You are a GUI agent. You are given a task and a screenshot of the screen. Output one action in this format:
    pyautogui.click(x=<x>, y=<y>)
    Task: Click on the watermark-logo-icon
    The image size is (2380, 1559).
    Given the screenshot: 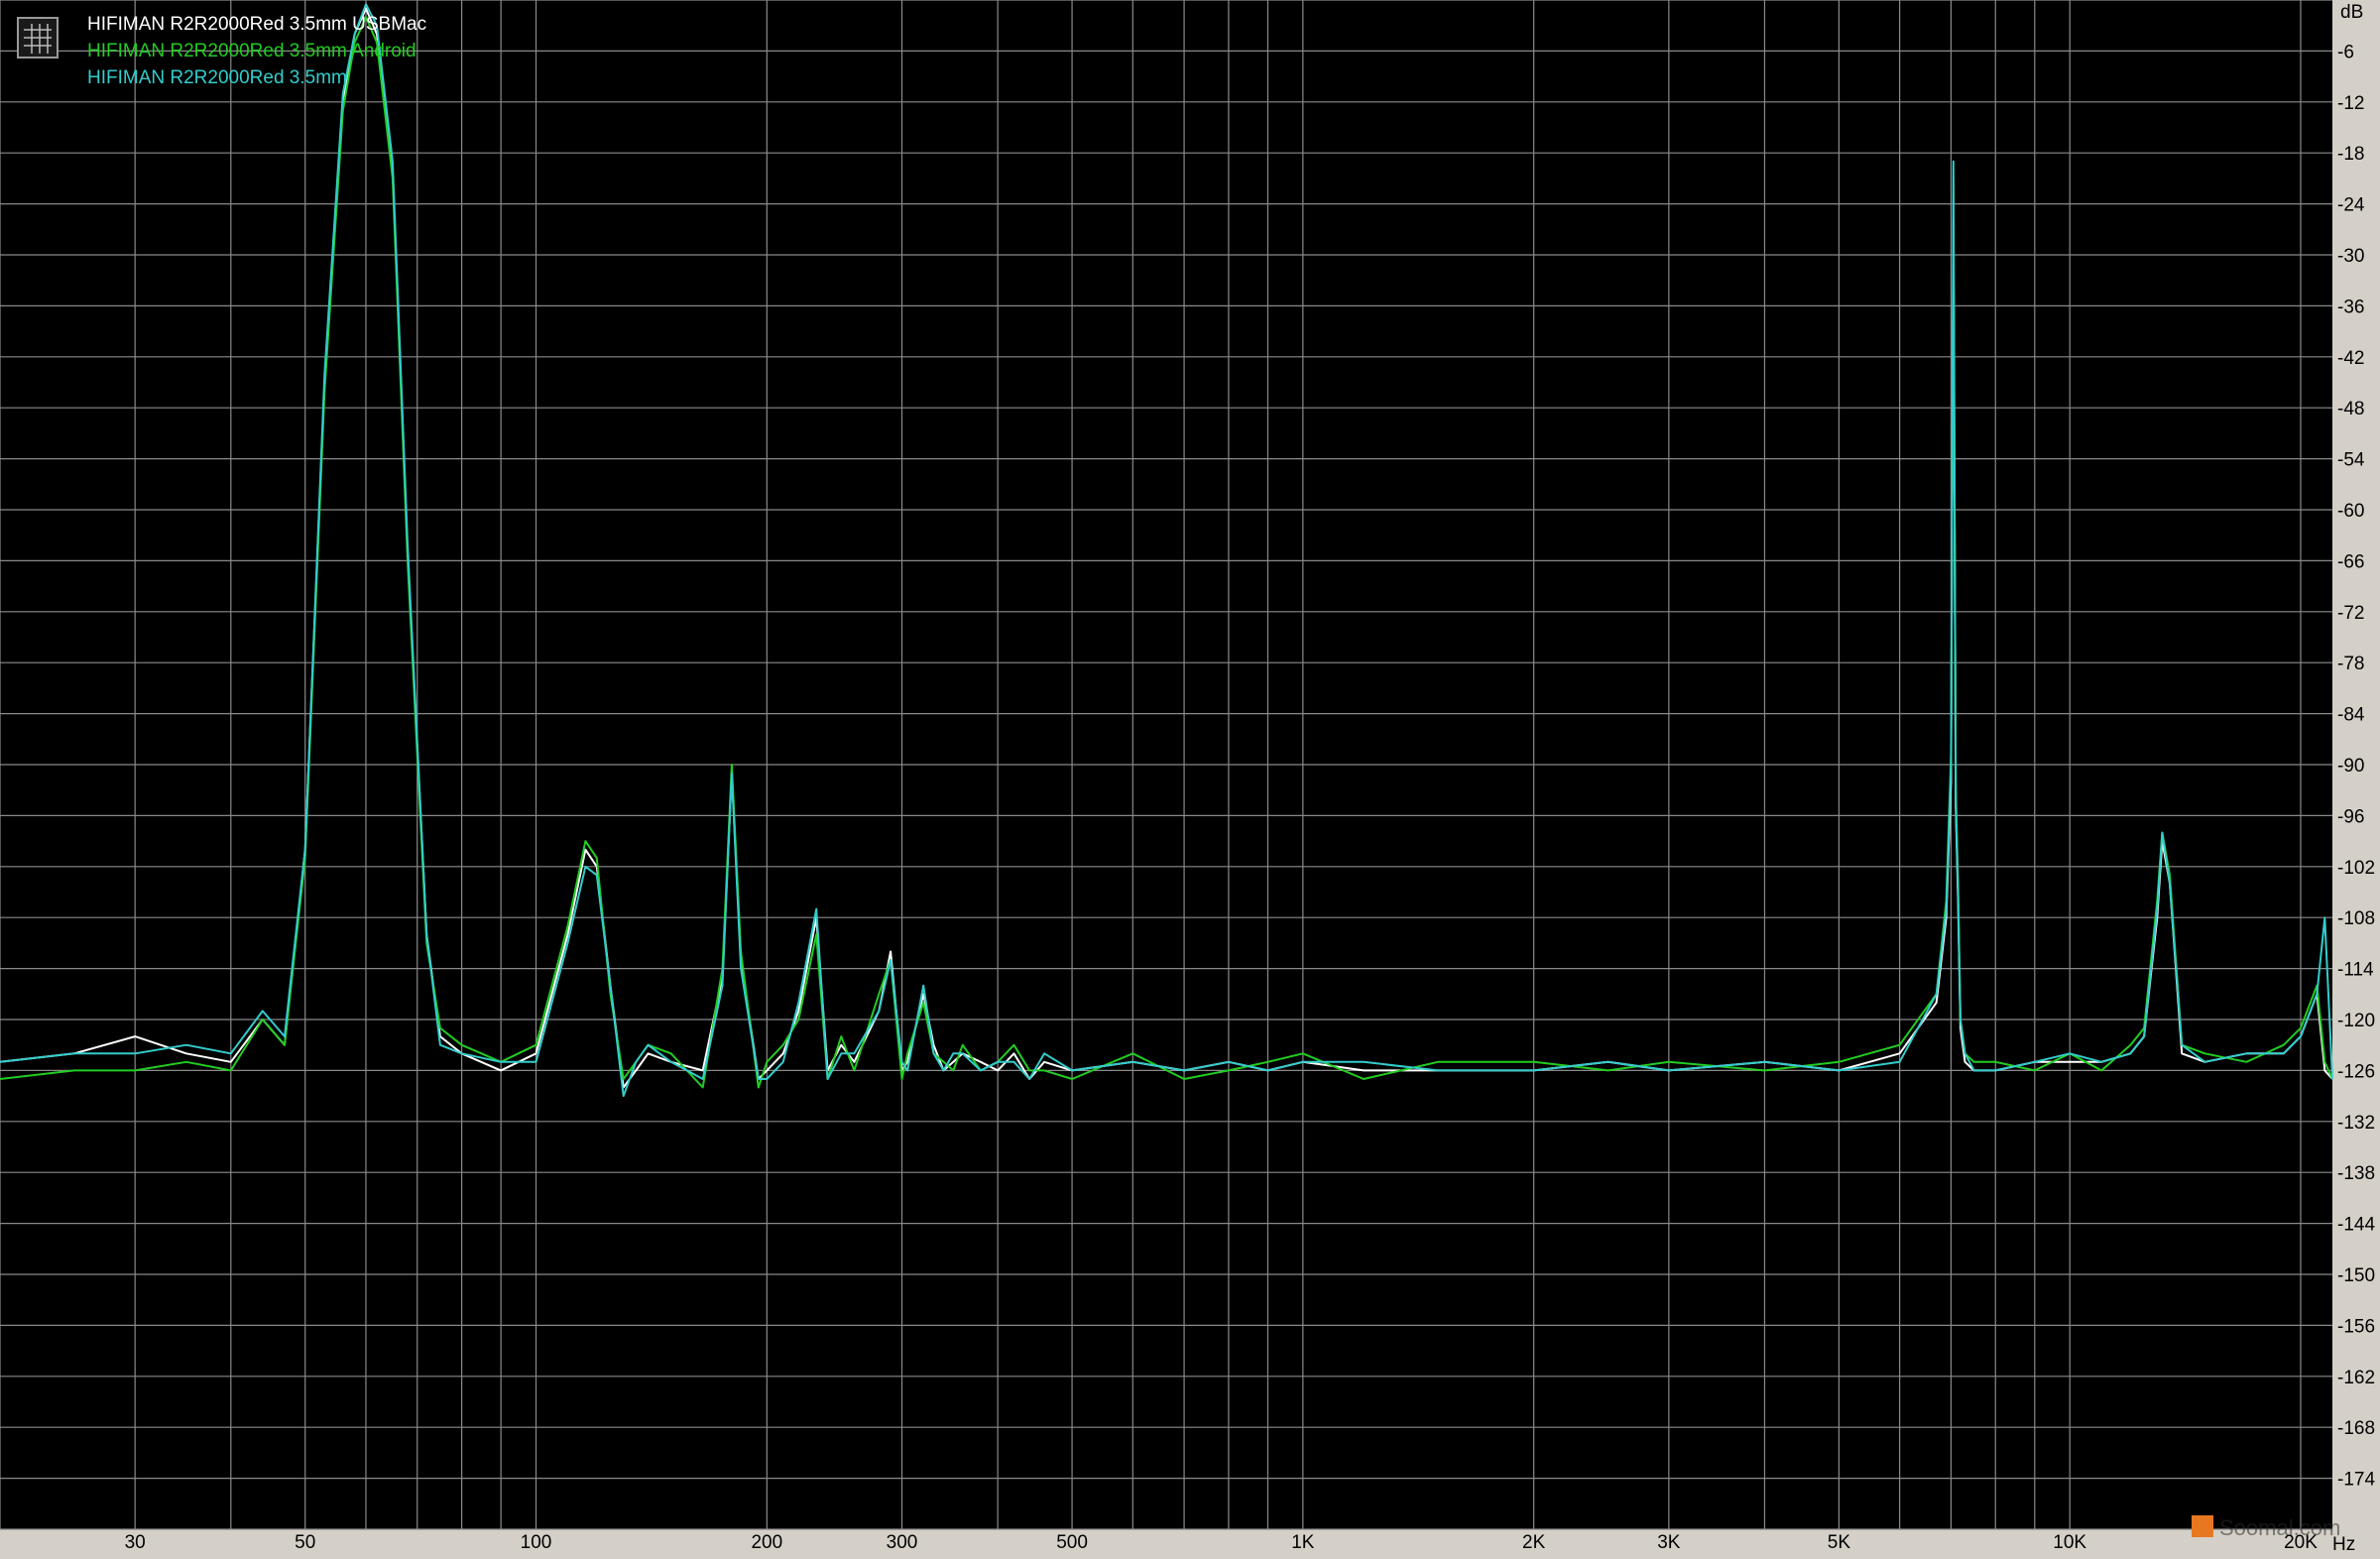 What is the action you would take?
    pyautogui.click(x=2202, y=1526)
    